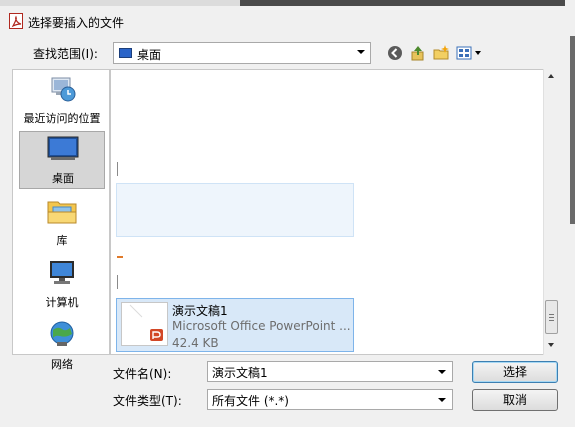 This screenshot has height=427, width=575. I want to click on sidebar-item-computer: 计算机, so click(62, 285).